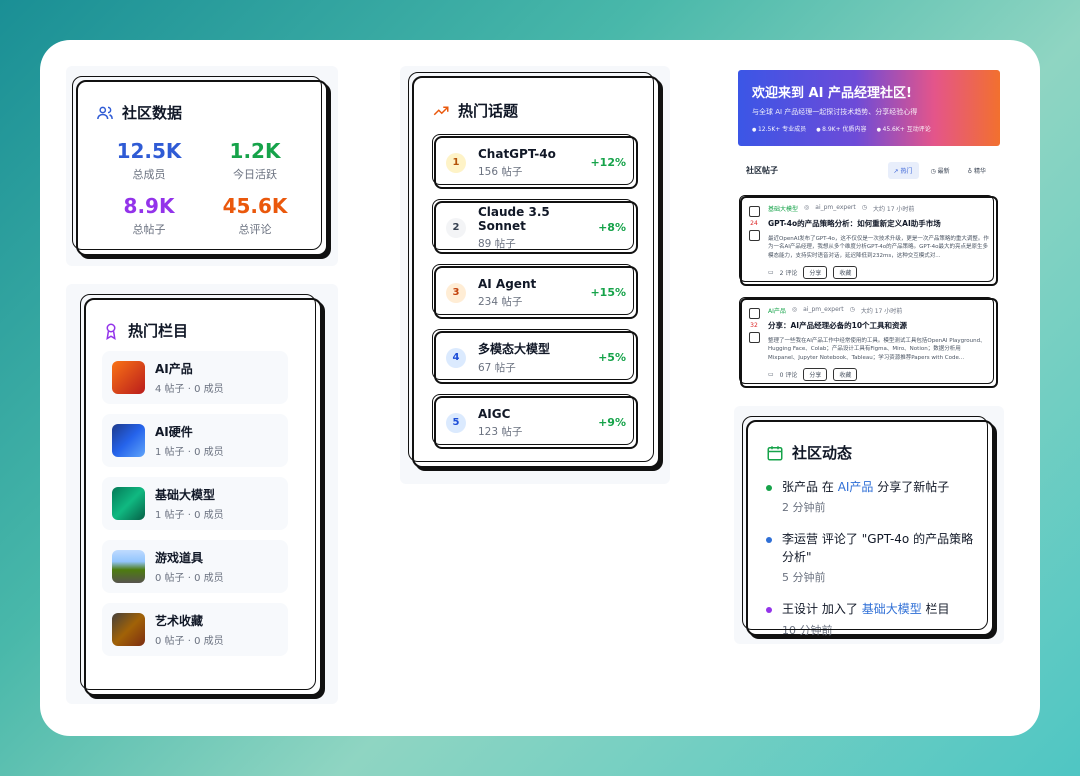 Image resolution: width=1080 pixels, height=776 pixels. I want to click on topic-count: 123 帖子, so click(500, 431).